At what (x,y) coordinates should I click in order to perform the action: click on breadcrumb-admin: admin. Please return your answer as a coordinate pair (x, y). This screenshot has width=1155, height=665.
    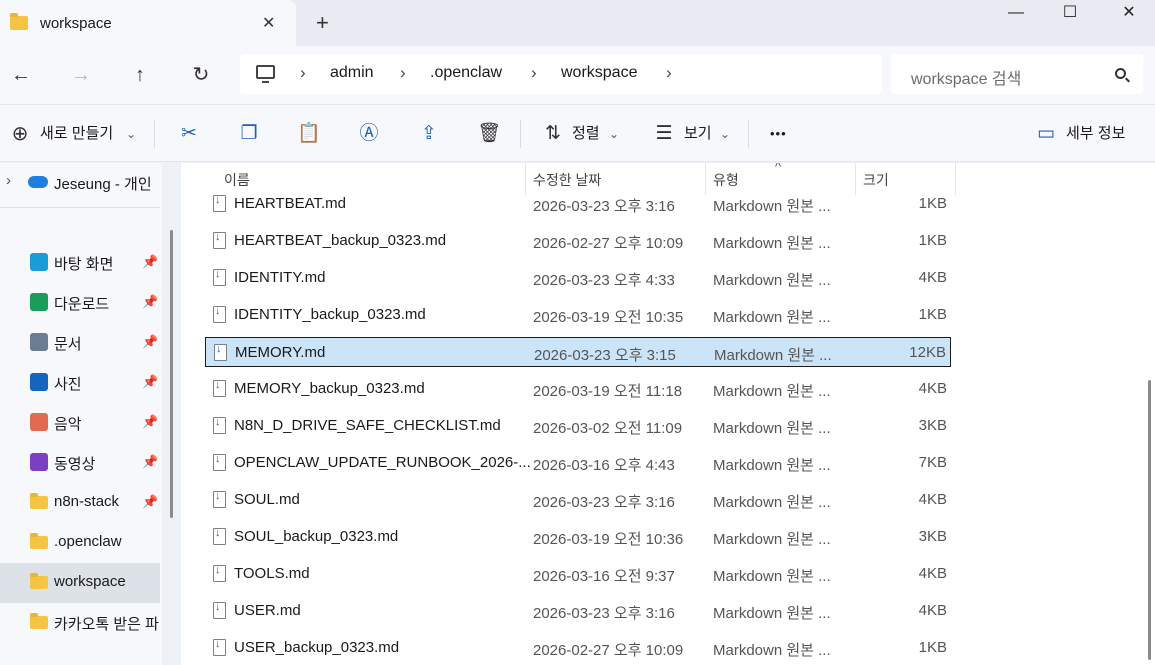
    Looking at the image, I should click on (352, 73).